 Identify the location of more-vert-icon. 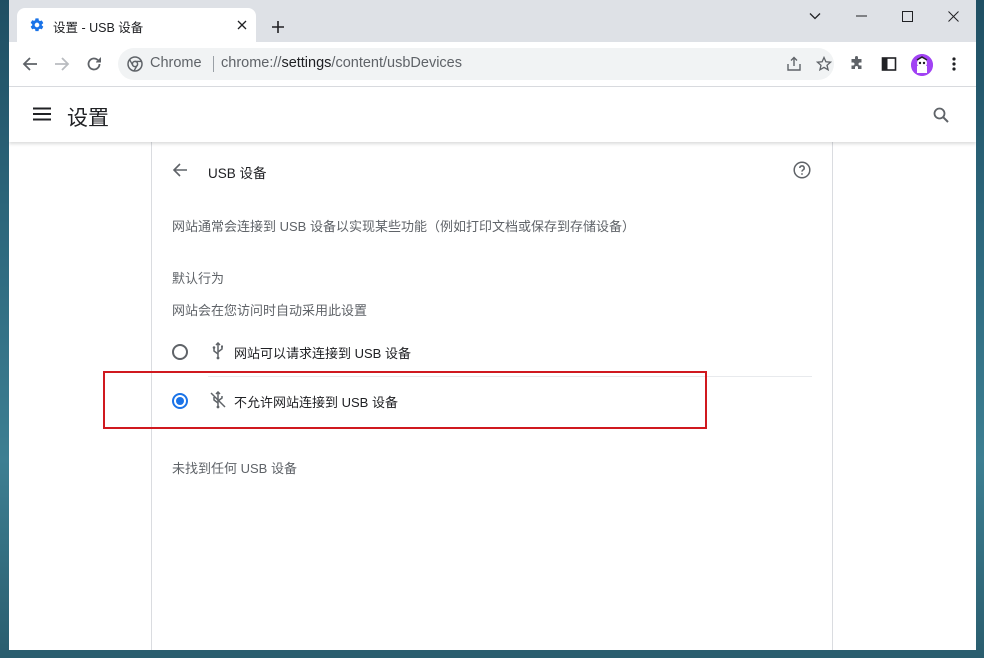
(954, 64).